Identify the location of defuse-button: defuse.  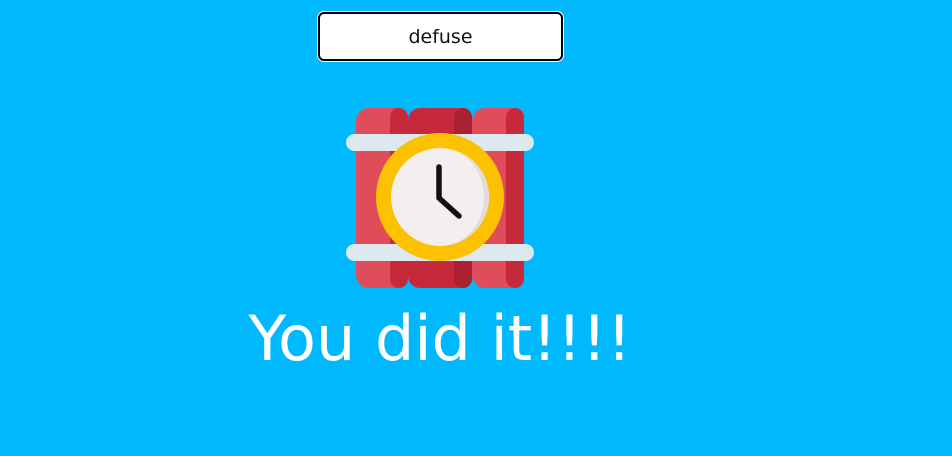
(440, 36).